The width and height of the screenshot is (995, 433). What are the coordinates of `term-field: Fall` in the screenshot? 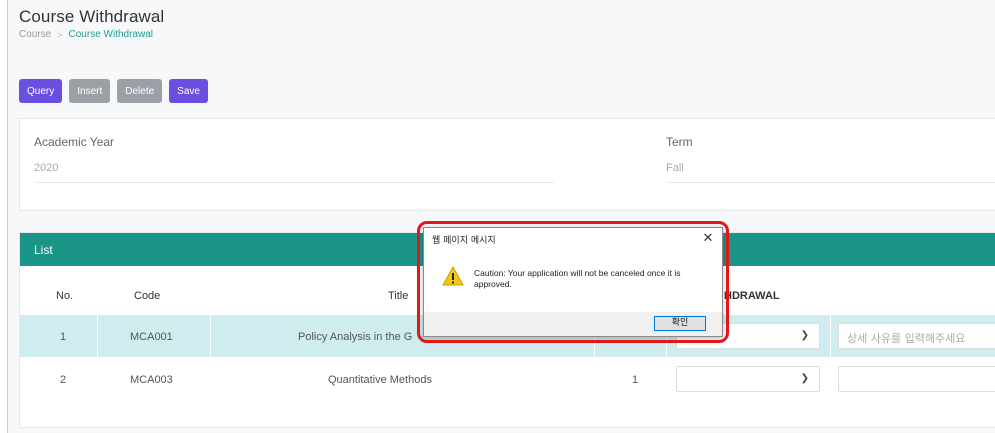 It's located at (830, 172).